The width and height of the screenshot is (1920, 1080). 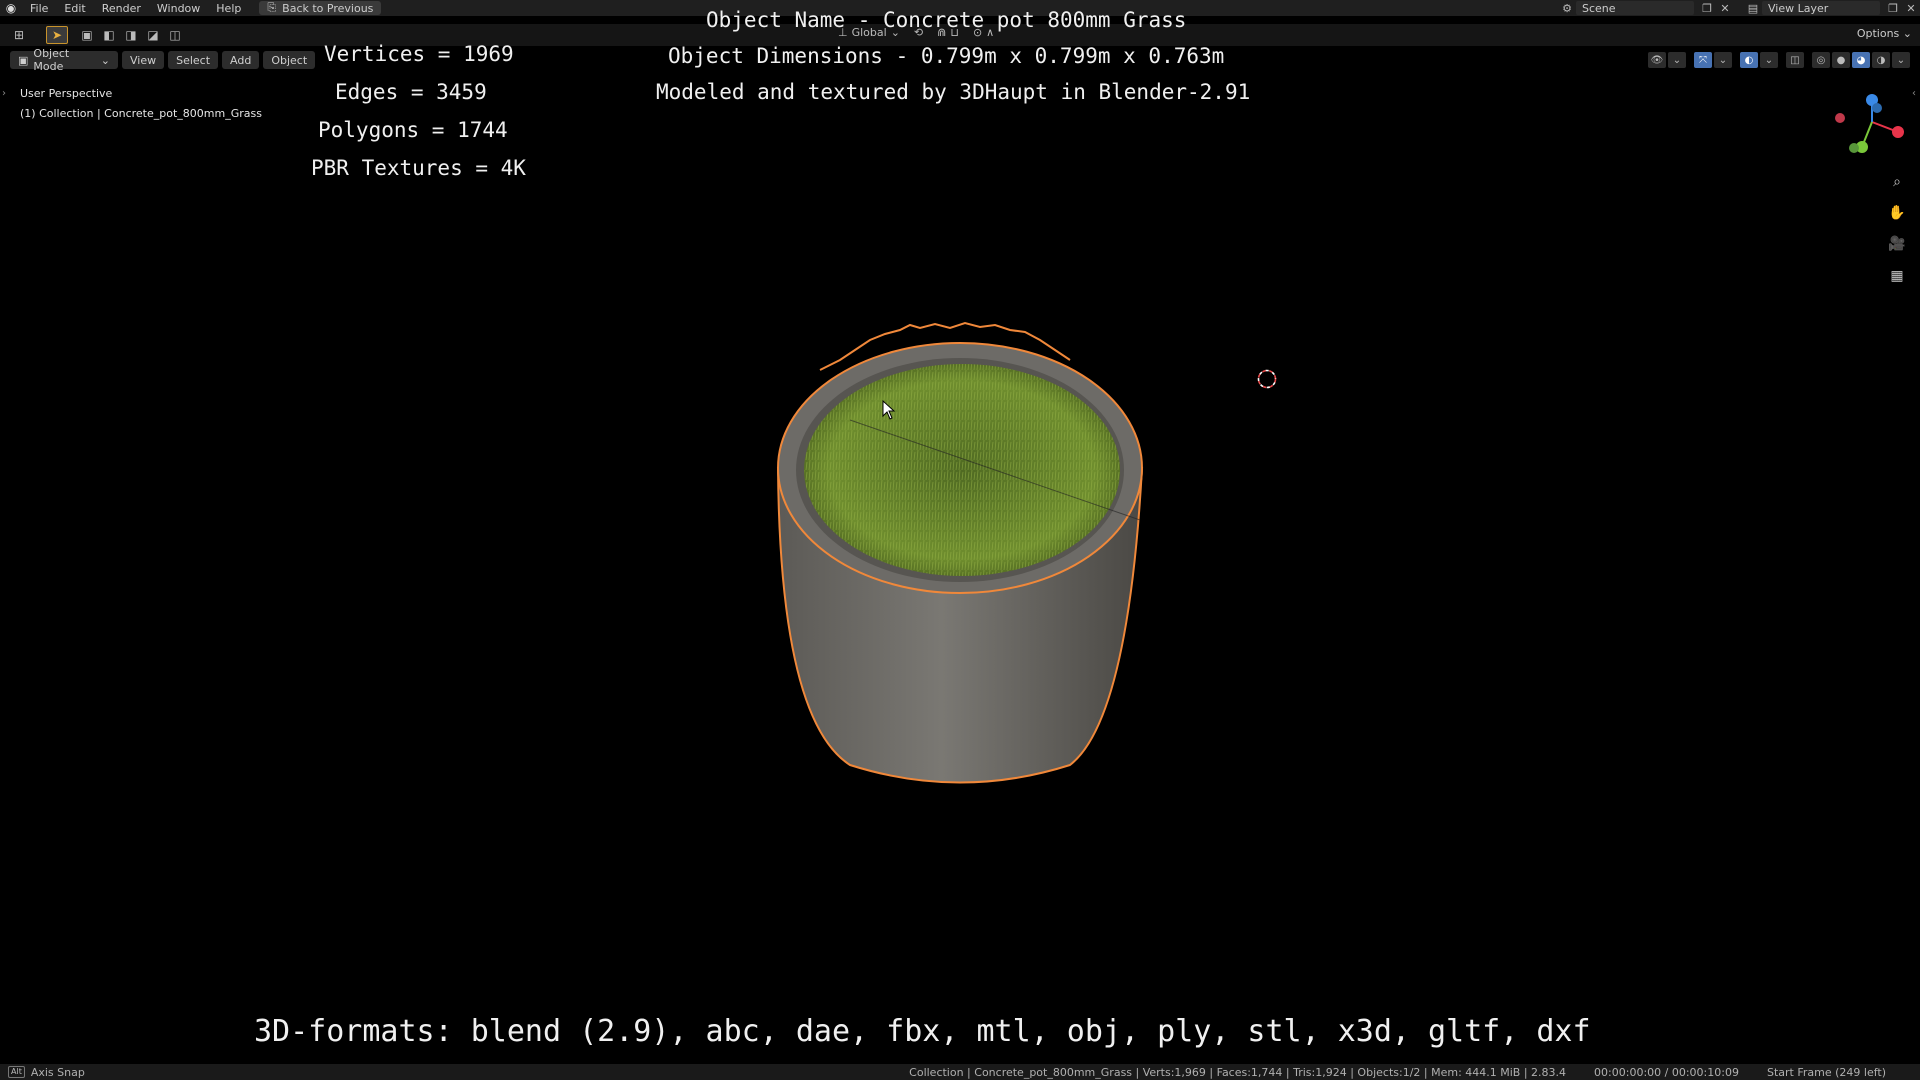 What do you see at coordinates (57, 35) in the screenshot?
I see `select-tool-icon: ➤` at bounding box center [57, 35].